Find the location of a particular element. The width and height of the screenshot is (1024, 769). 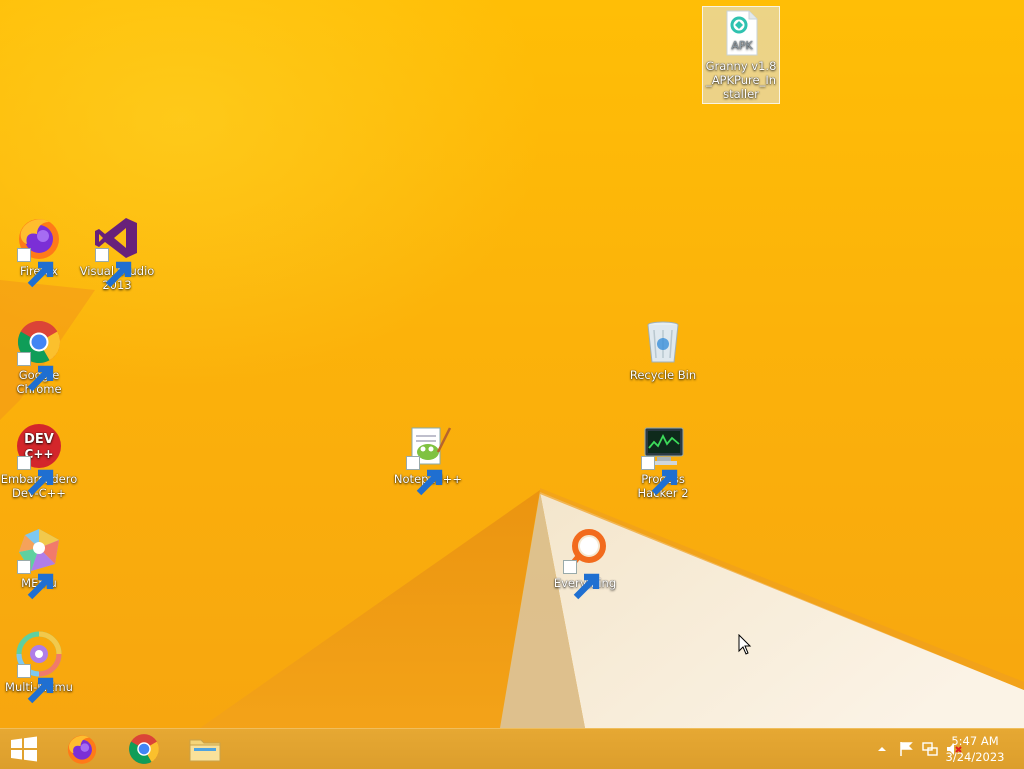

desktop-icon-process-hacker: Process Hacker 2 is located at coordinates (663, 461).